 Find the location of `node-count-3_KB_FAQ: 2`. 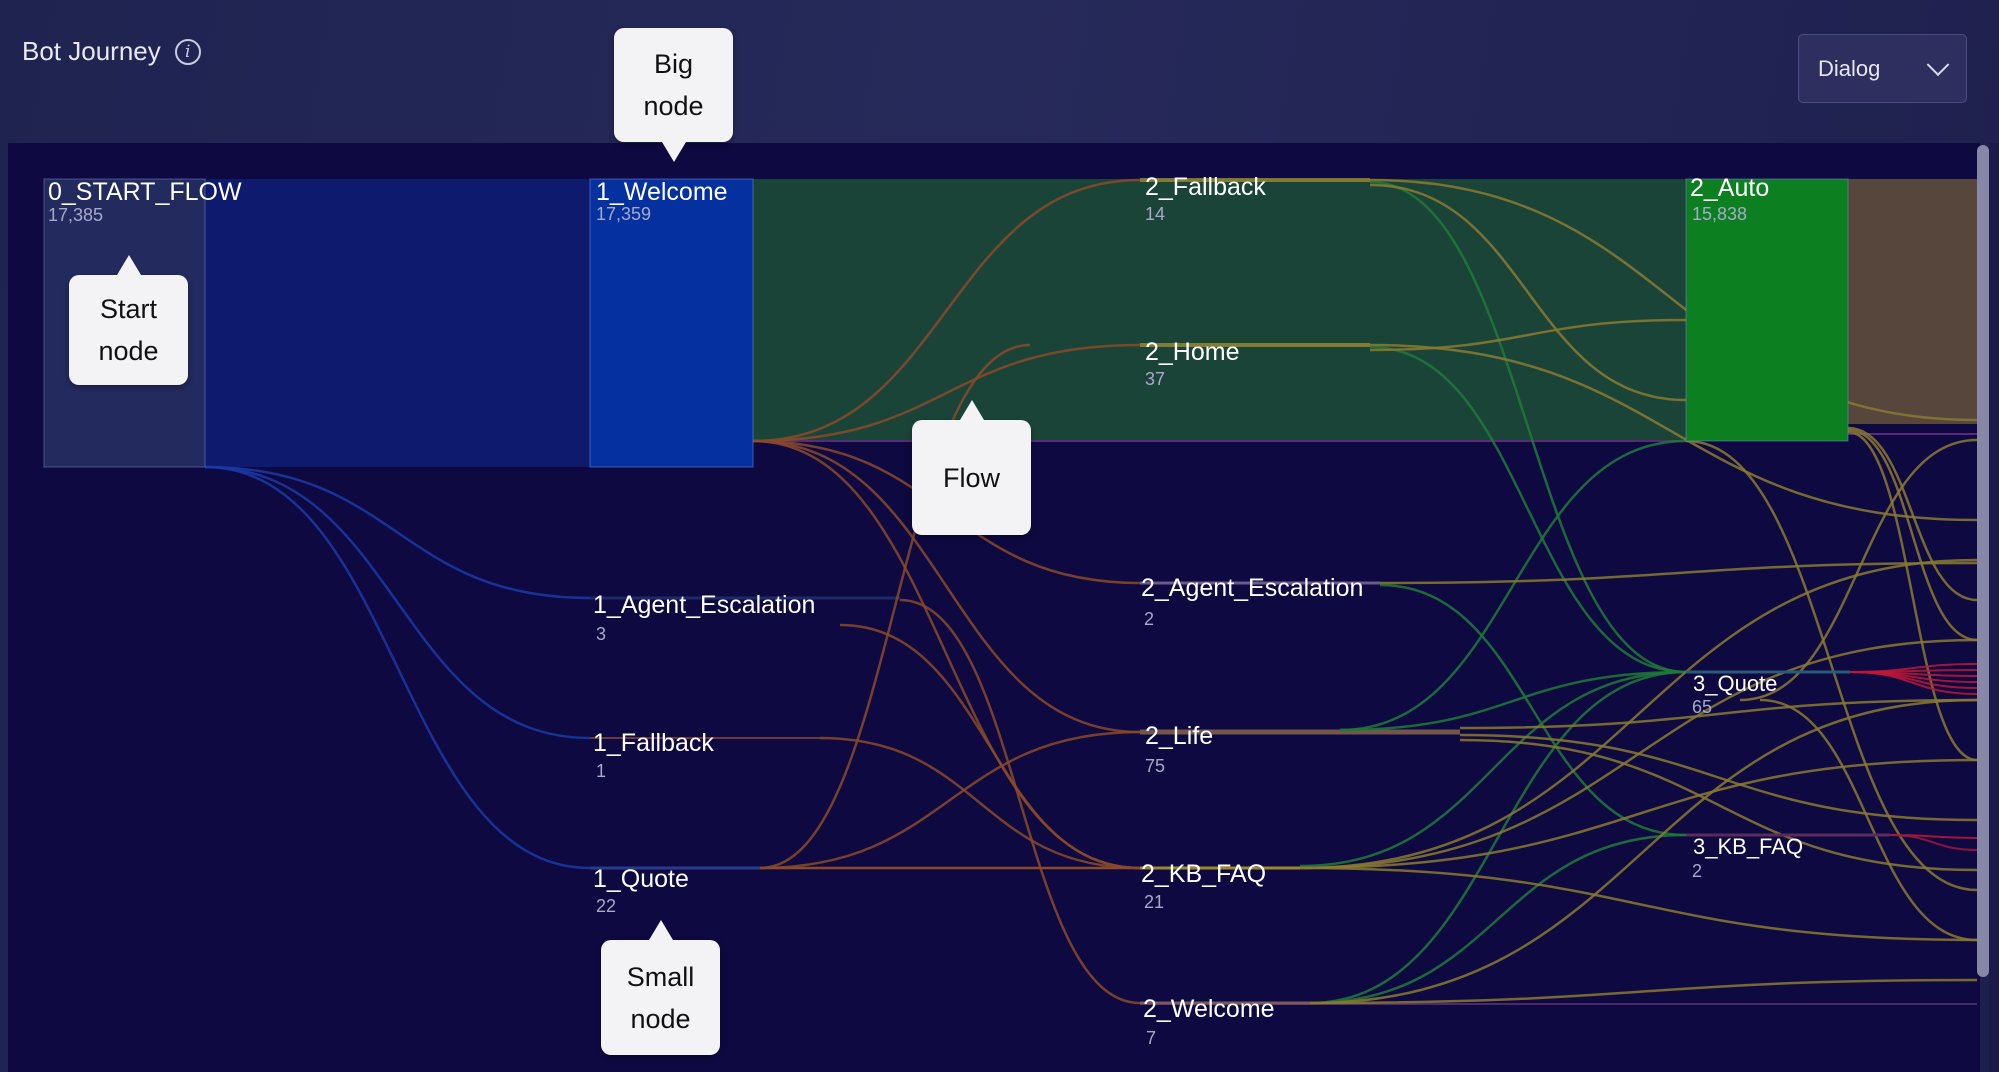

node-count-3_KB_FAQ: 2 is located at coordinates (1697, 871).